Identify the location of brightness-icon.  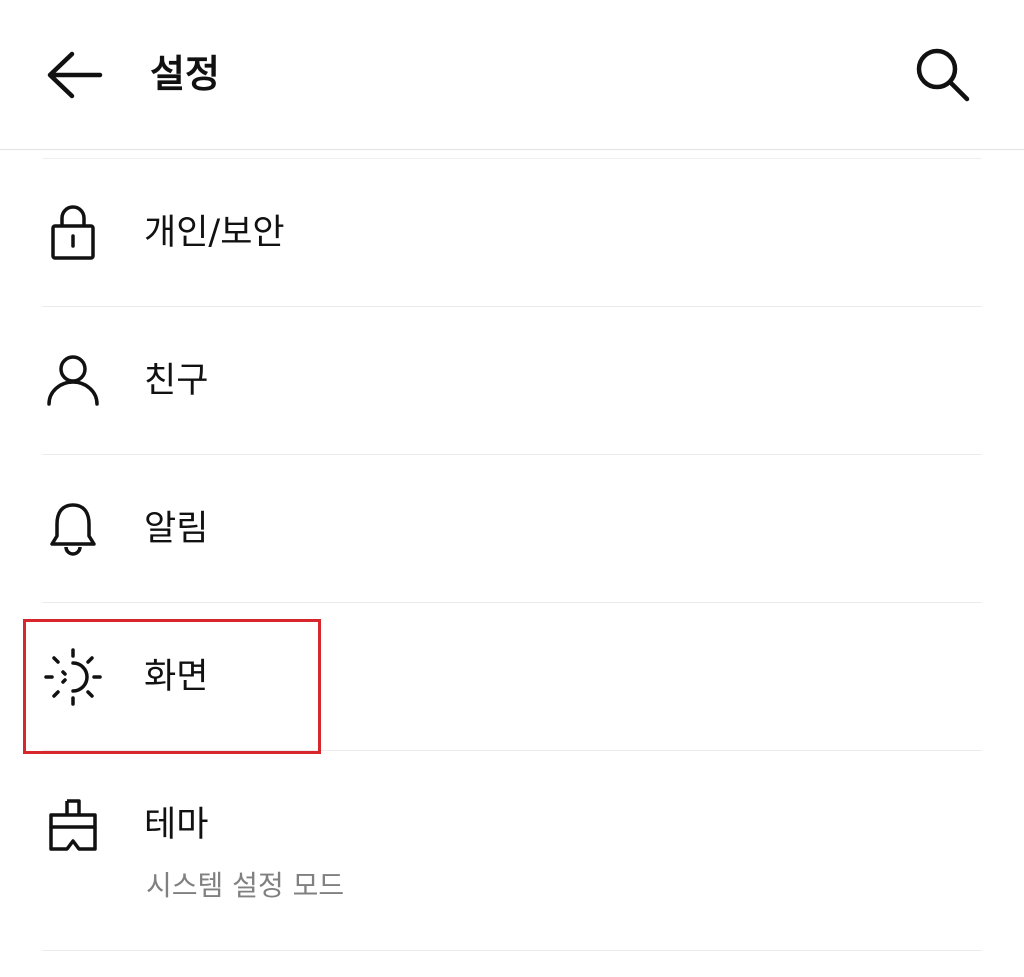
(73, 677).